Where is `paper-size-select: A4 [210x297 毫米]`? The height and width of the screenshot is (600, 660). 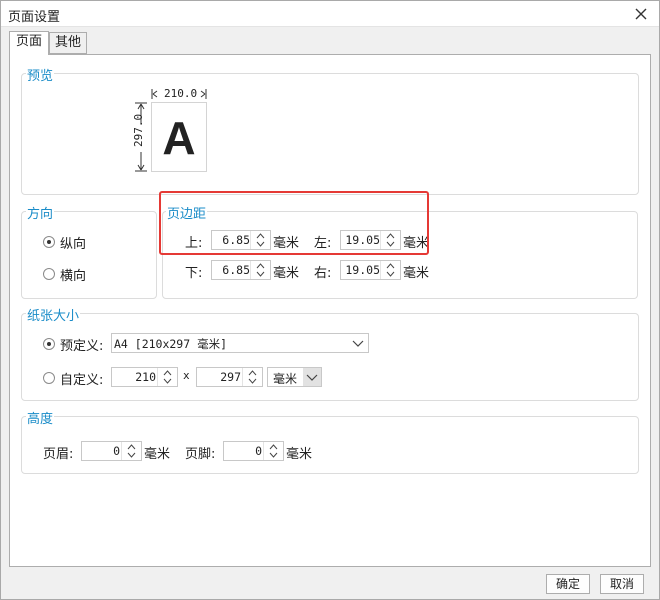 paper-size-select: A4 [210x297 毫米] is located at coordinates (240, 343).